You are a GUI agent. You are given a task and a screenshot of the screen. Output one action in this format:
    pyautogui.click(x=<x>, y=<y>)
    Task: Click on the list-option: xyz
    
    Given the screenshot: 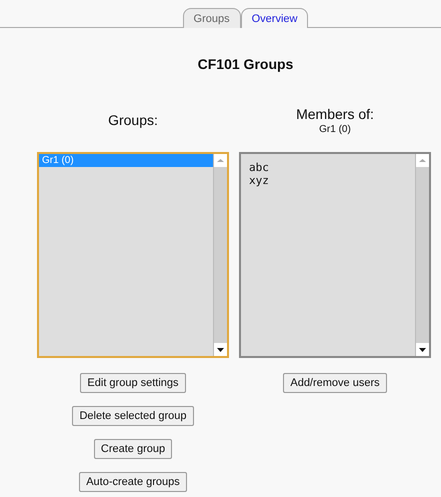 What is the action you would take?
    pyautogui.click(x=328, y=180)
    